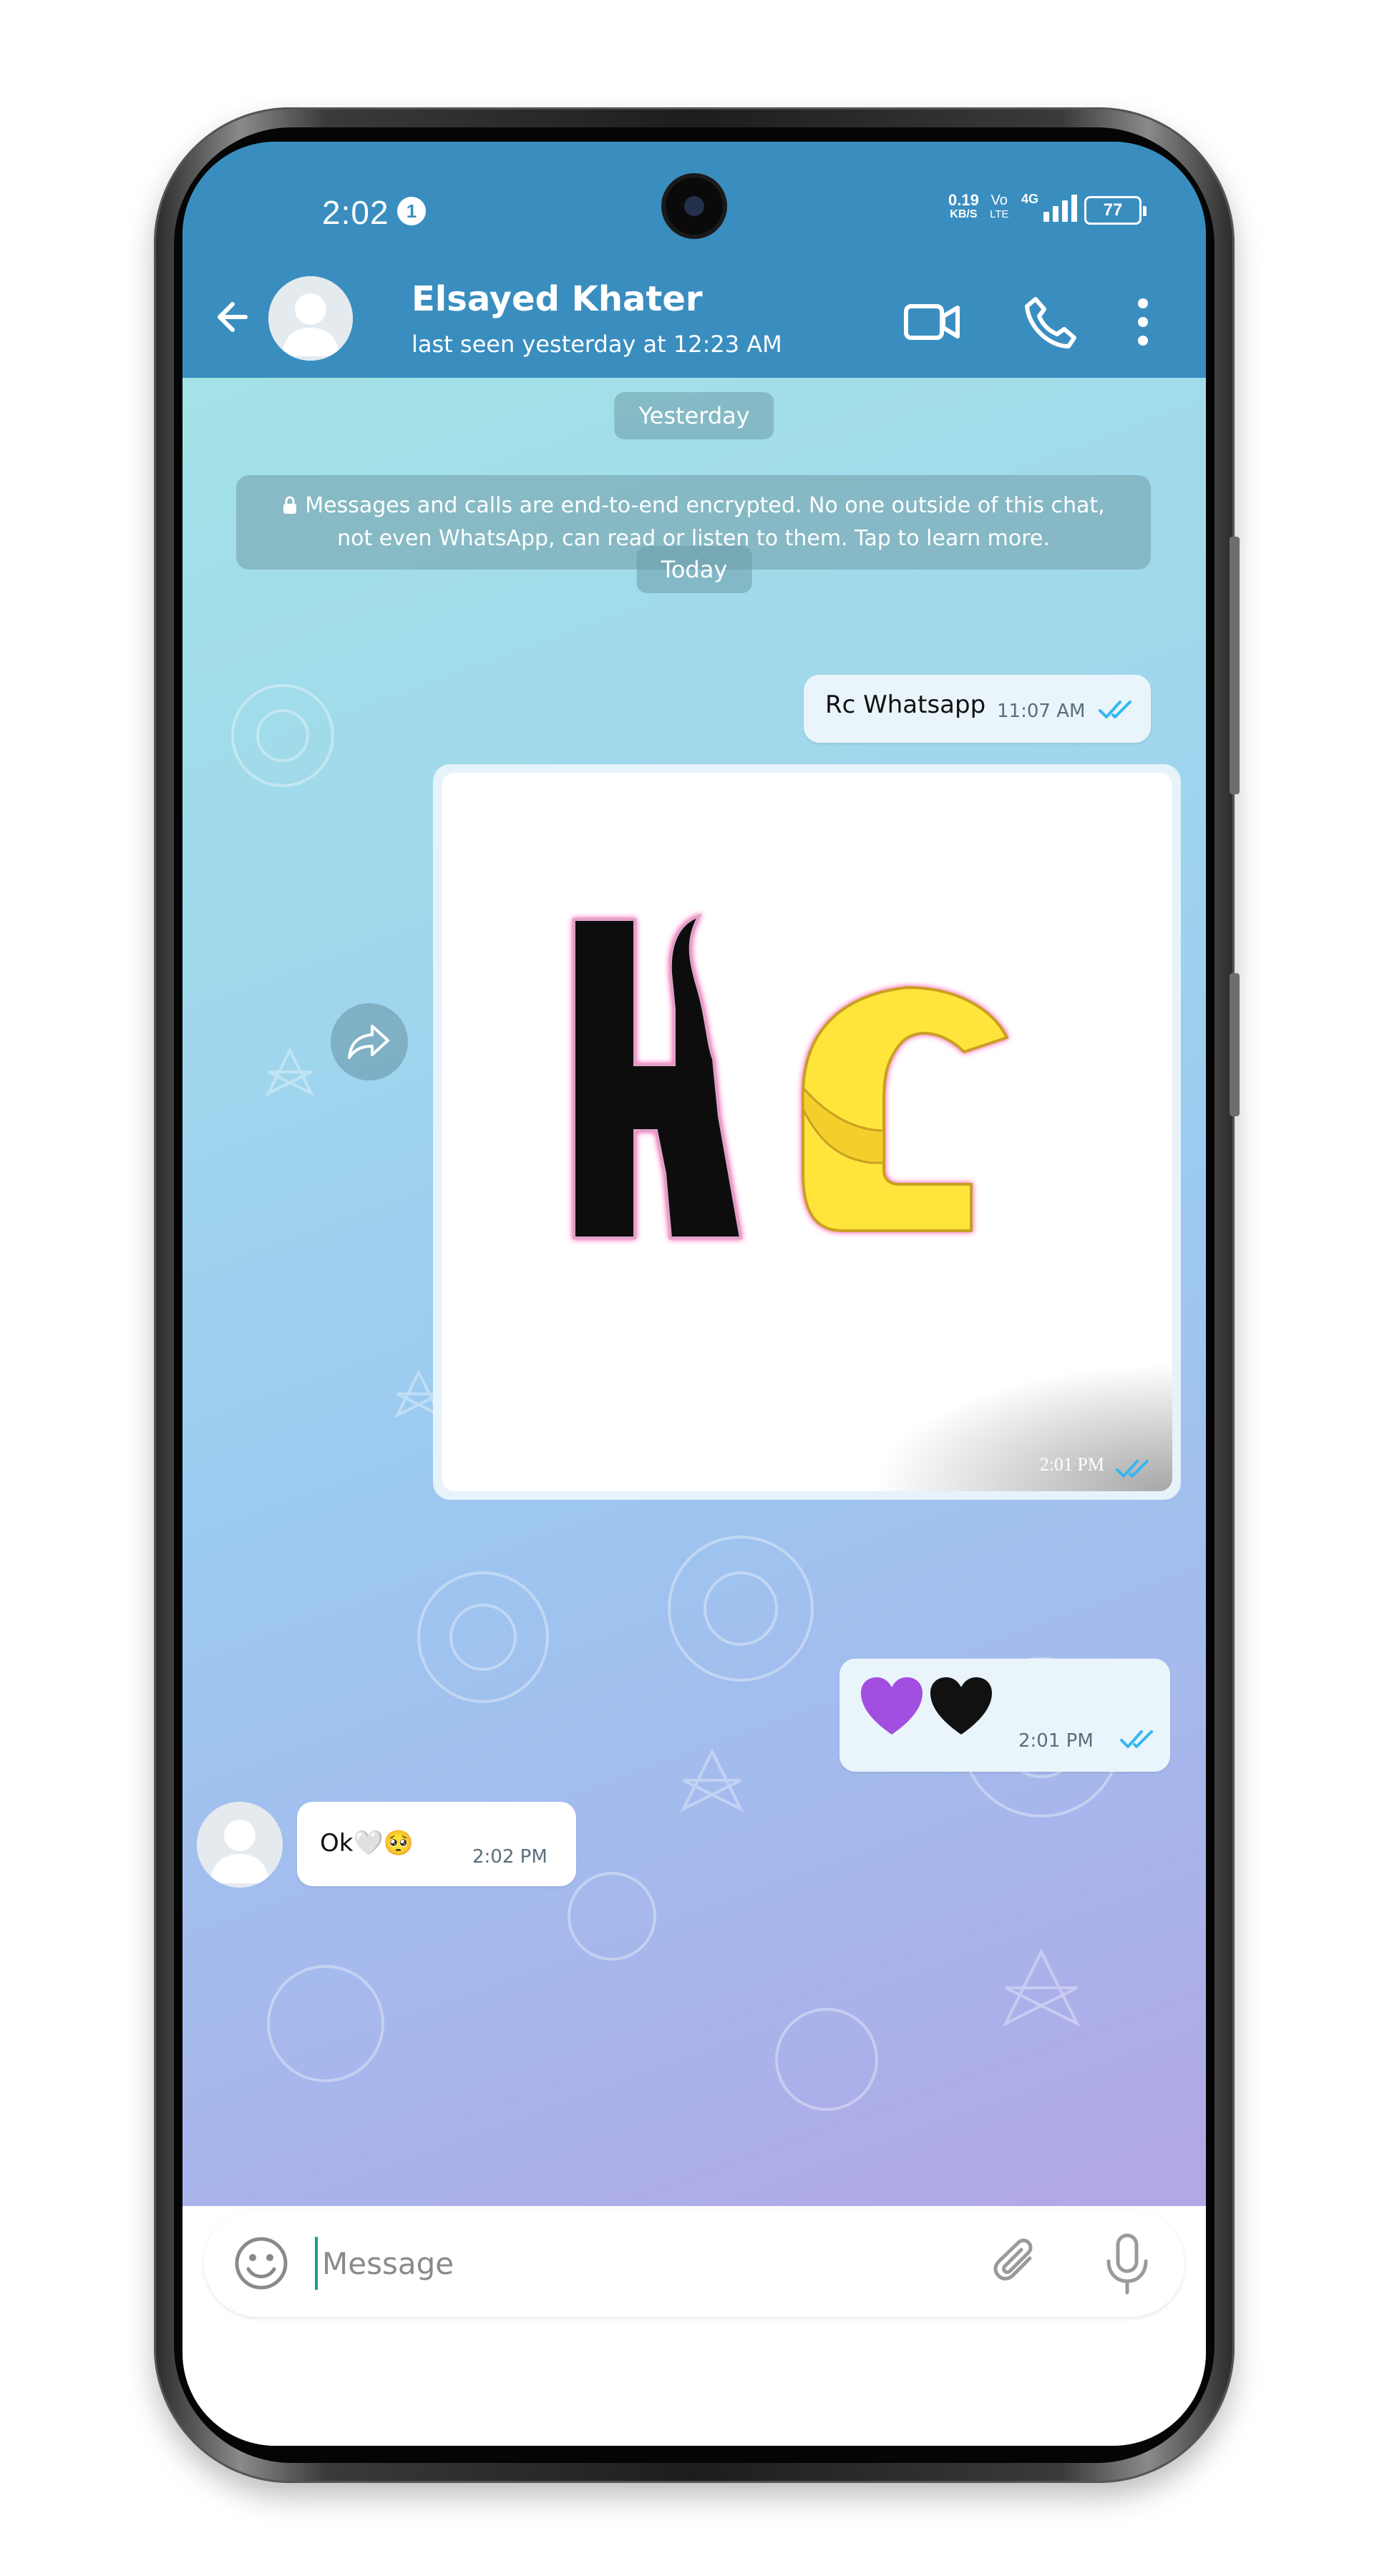 This screenshot has width=1392, height=2576. Describe the element at coordinates (1235, 1044) in the screenshot. I see `power-button` at that location.